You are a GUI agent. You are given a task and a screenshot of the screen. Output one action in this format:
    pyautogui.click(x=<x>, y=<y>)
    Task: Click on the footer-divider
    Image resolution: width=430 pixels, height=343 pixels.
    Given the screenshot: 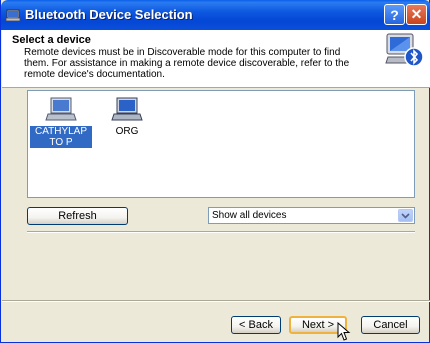 What is the action you would take?
    pyautogui.click(x=216, y=301)
    